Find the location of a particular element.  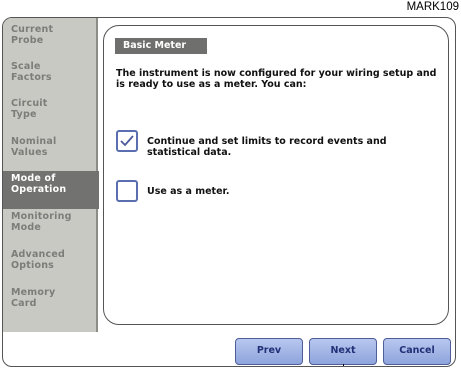

sidebar-item-circuit-type: Circuit Type is located at coordinates (51, 115).